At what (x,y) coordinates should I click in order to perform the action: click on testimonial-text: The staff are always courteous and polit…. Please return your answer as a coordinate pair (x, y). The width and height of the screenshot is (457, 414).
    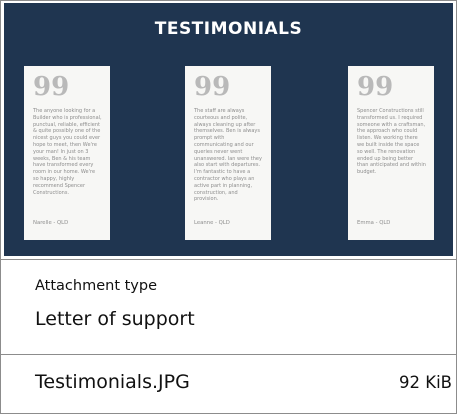
    Looking at the image, I should click on (228, 155).